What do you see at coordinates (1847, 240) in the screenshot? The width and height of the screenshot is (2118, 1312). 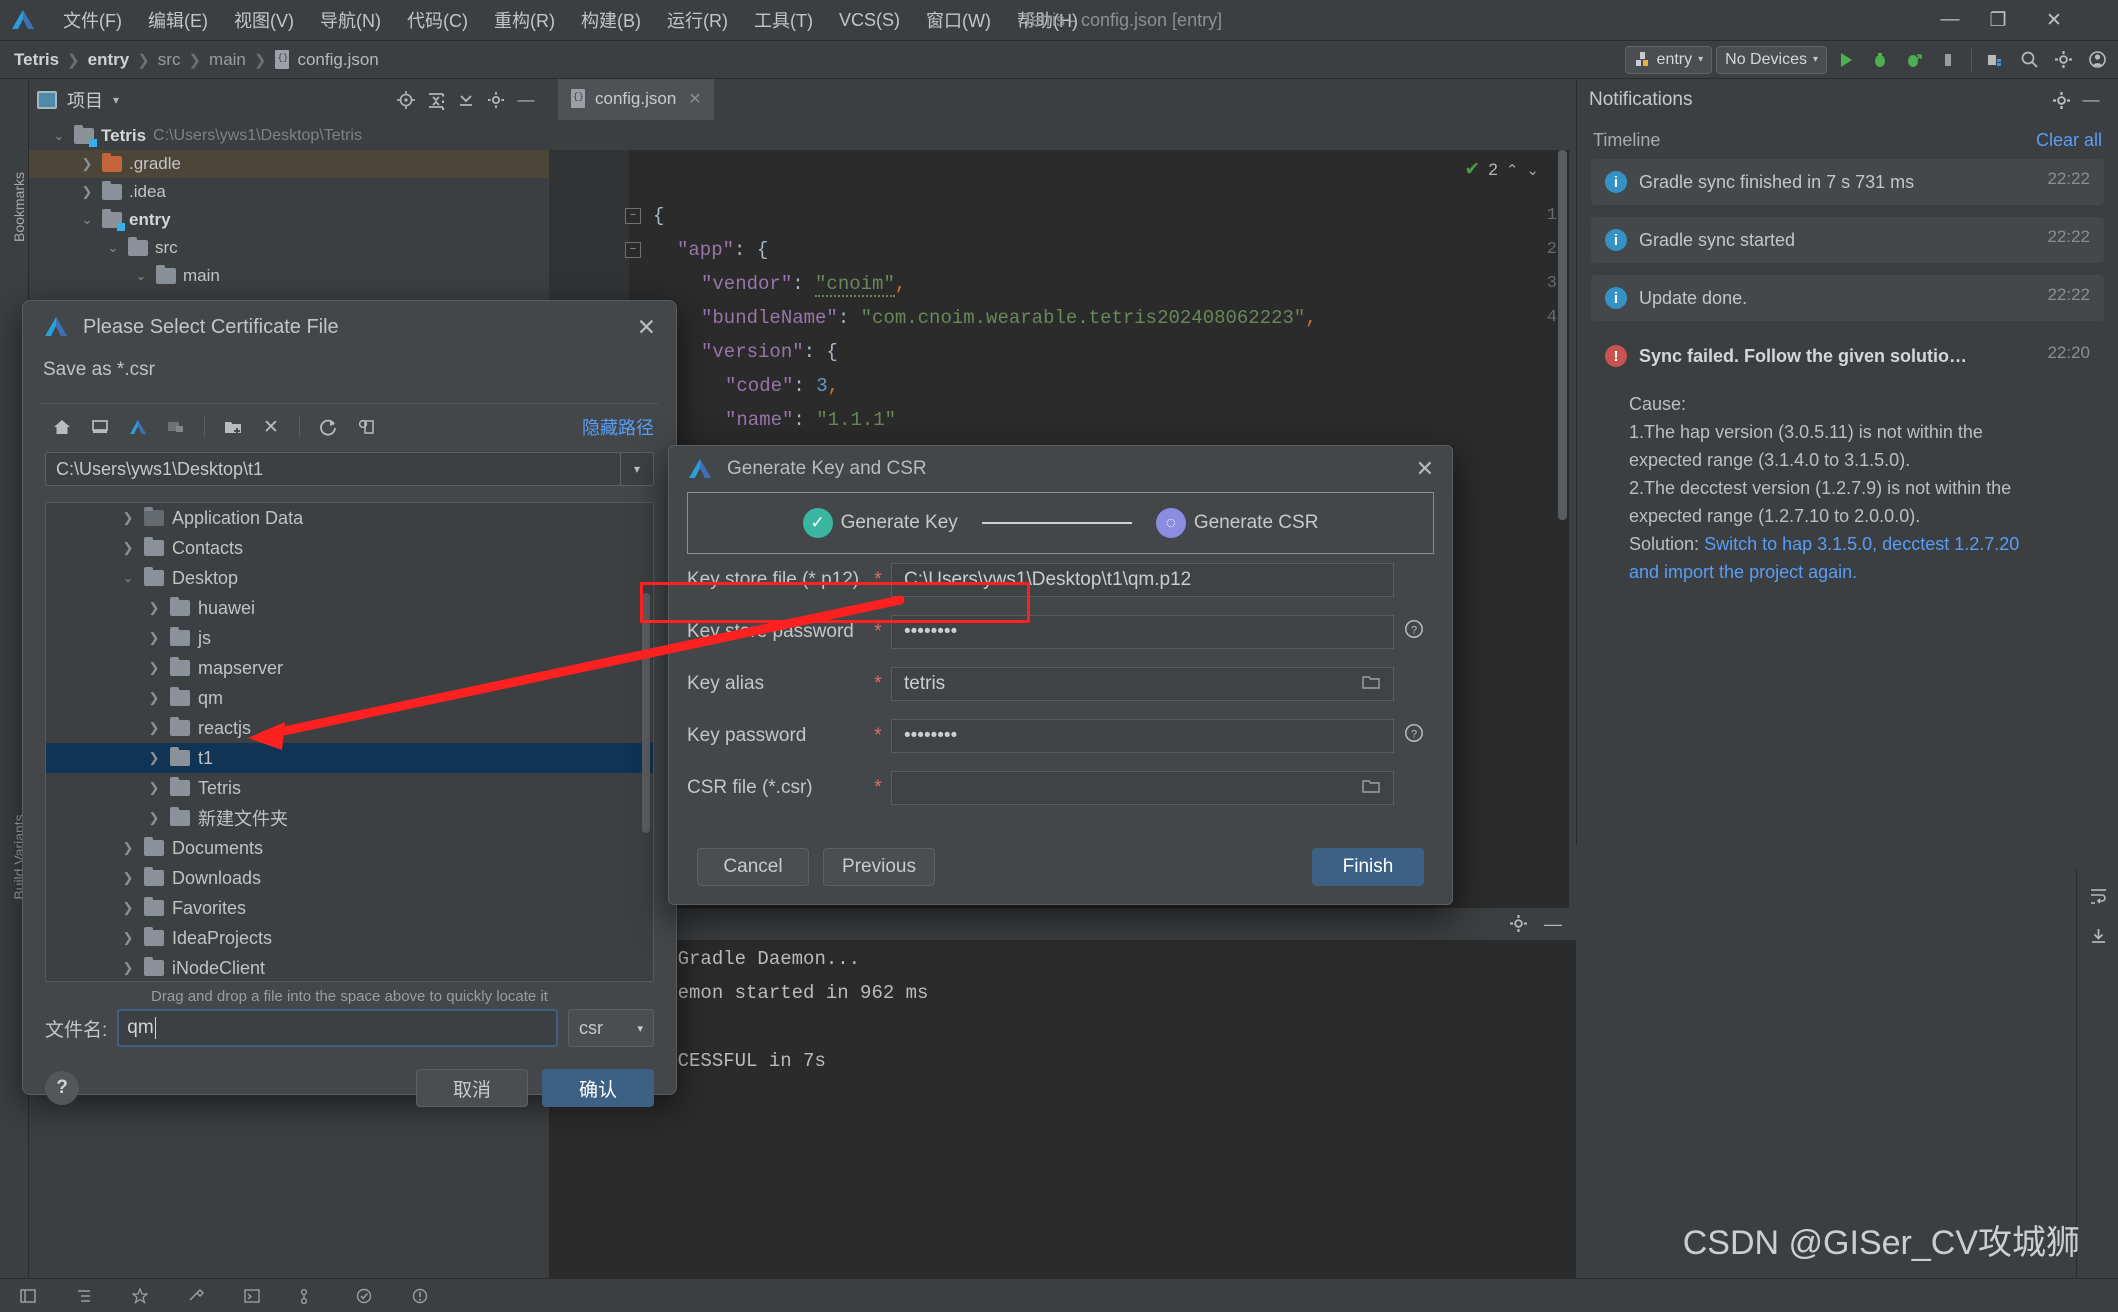 I see `notification-item: i Gradle sync started 22:22` at bounding box center [1847, 240].